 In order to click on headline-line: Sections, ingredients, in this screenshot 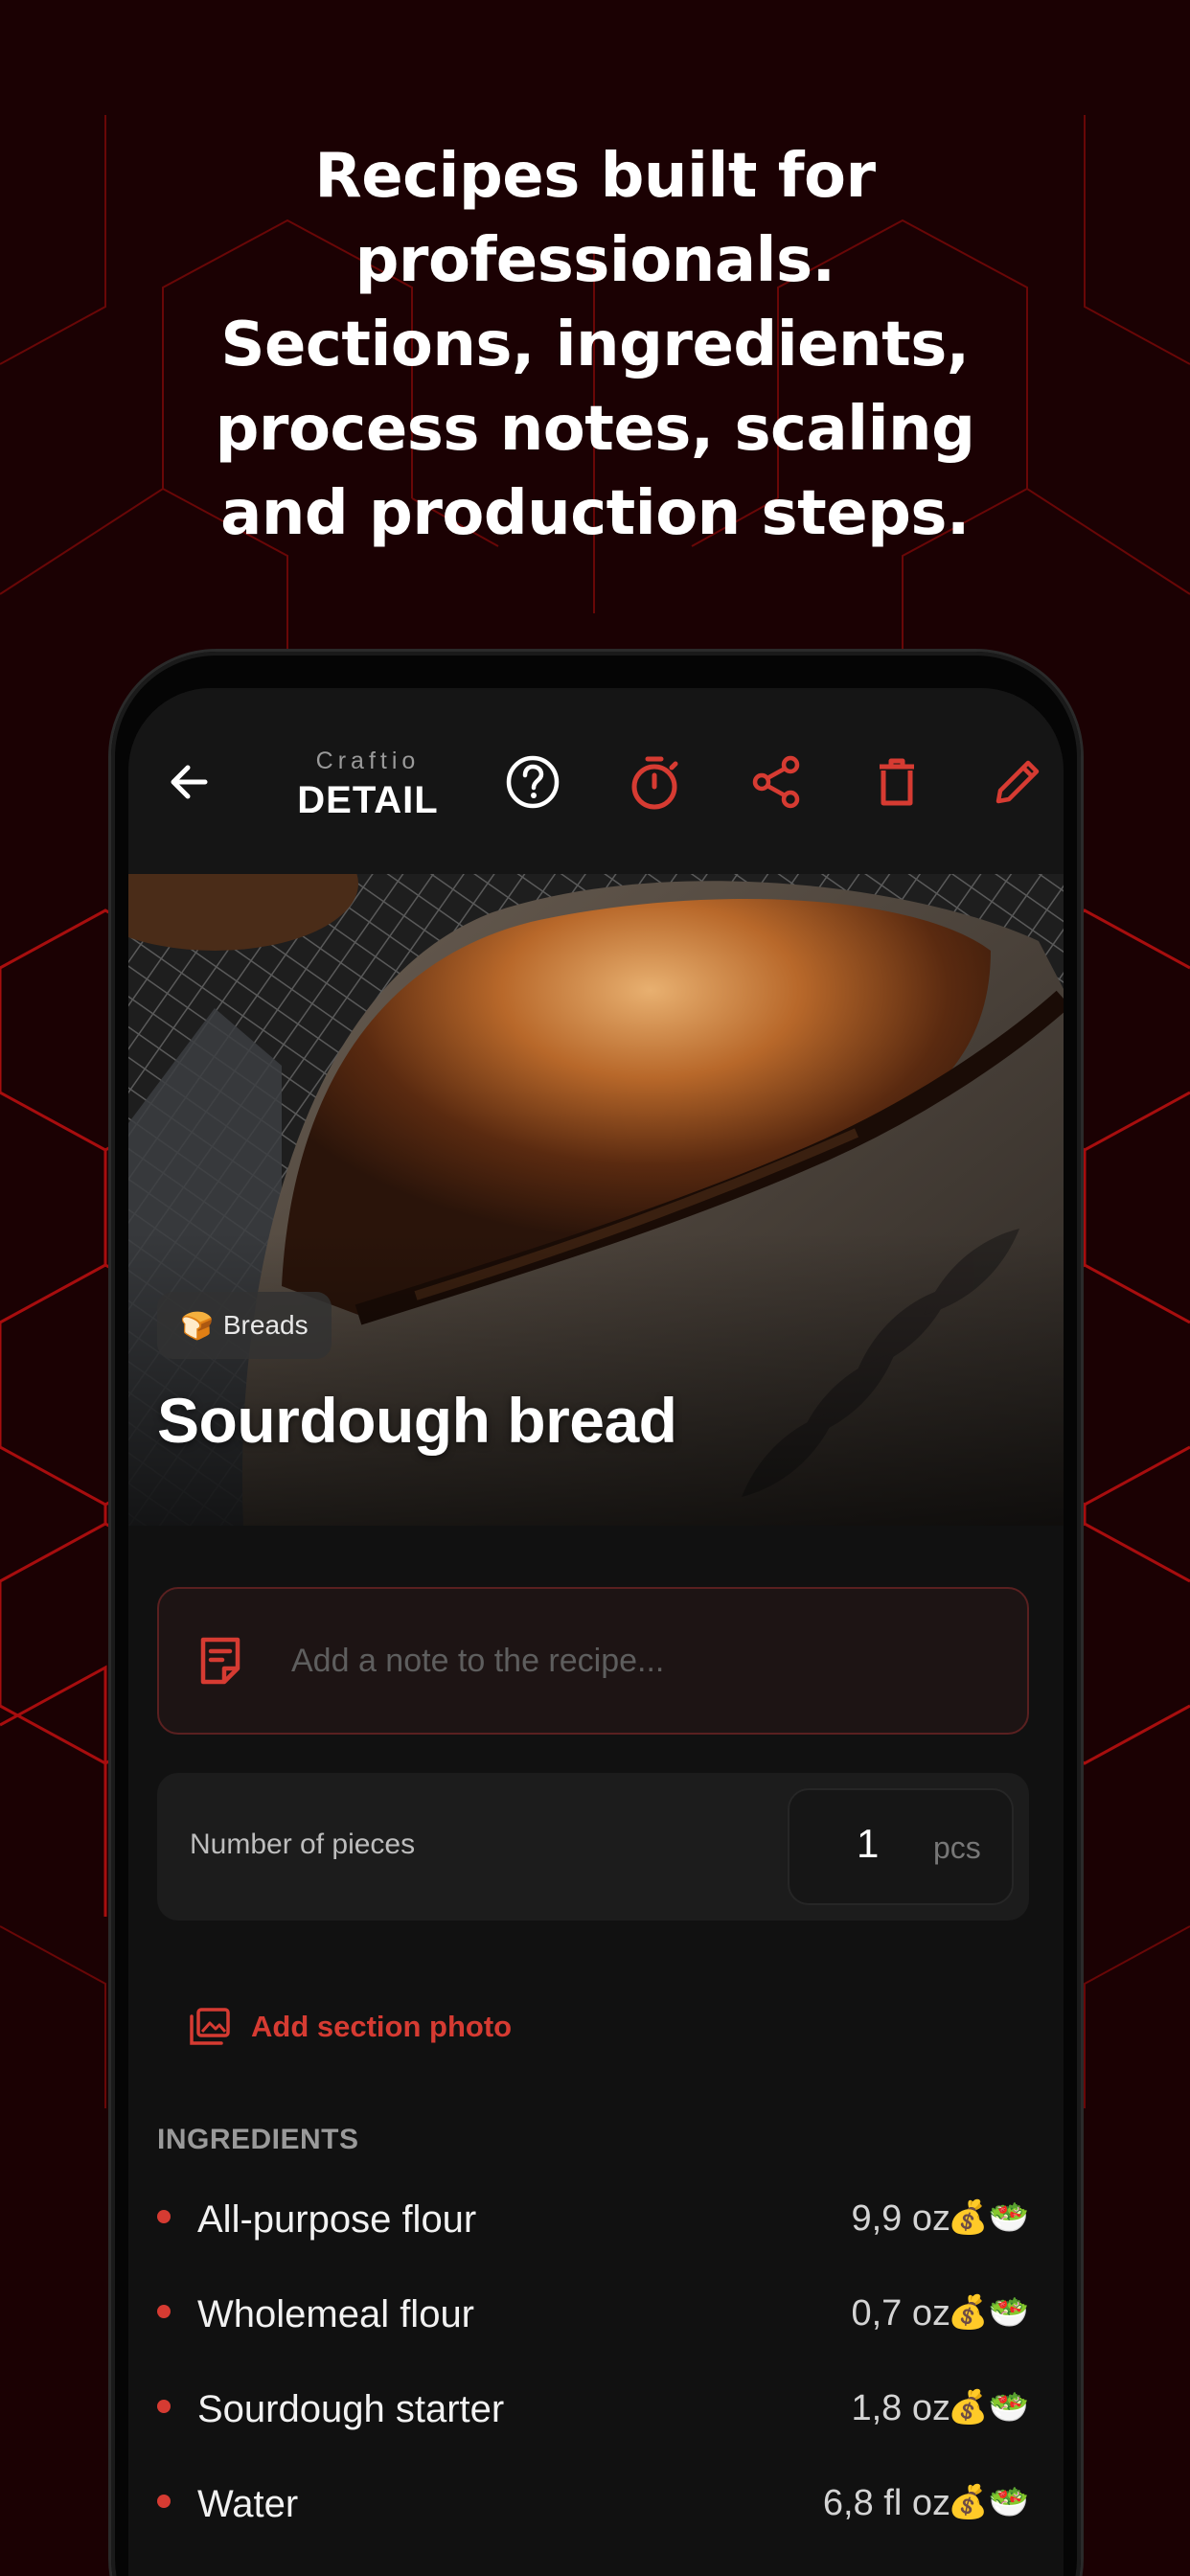, I will do `click(595, 345)`.